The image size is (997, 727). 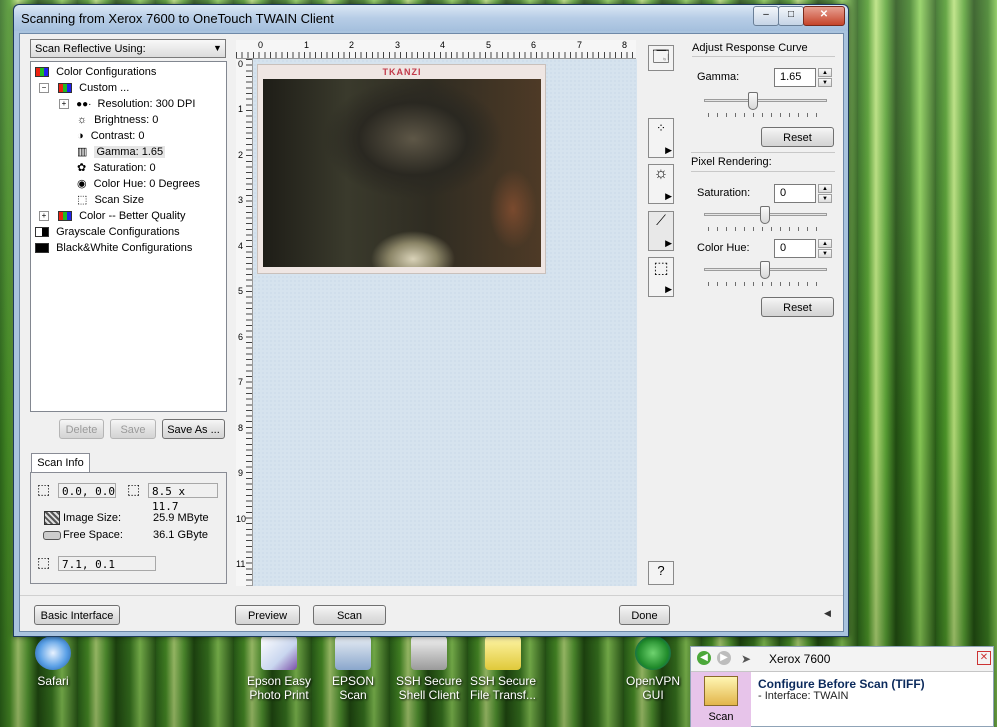 What do you see at coordinates (181, 535) in the screenshot?
I see `free-space-value: 36.1 GByte` at bounding box center [181, 535].